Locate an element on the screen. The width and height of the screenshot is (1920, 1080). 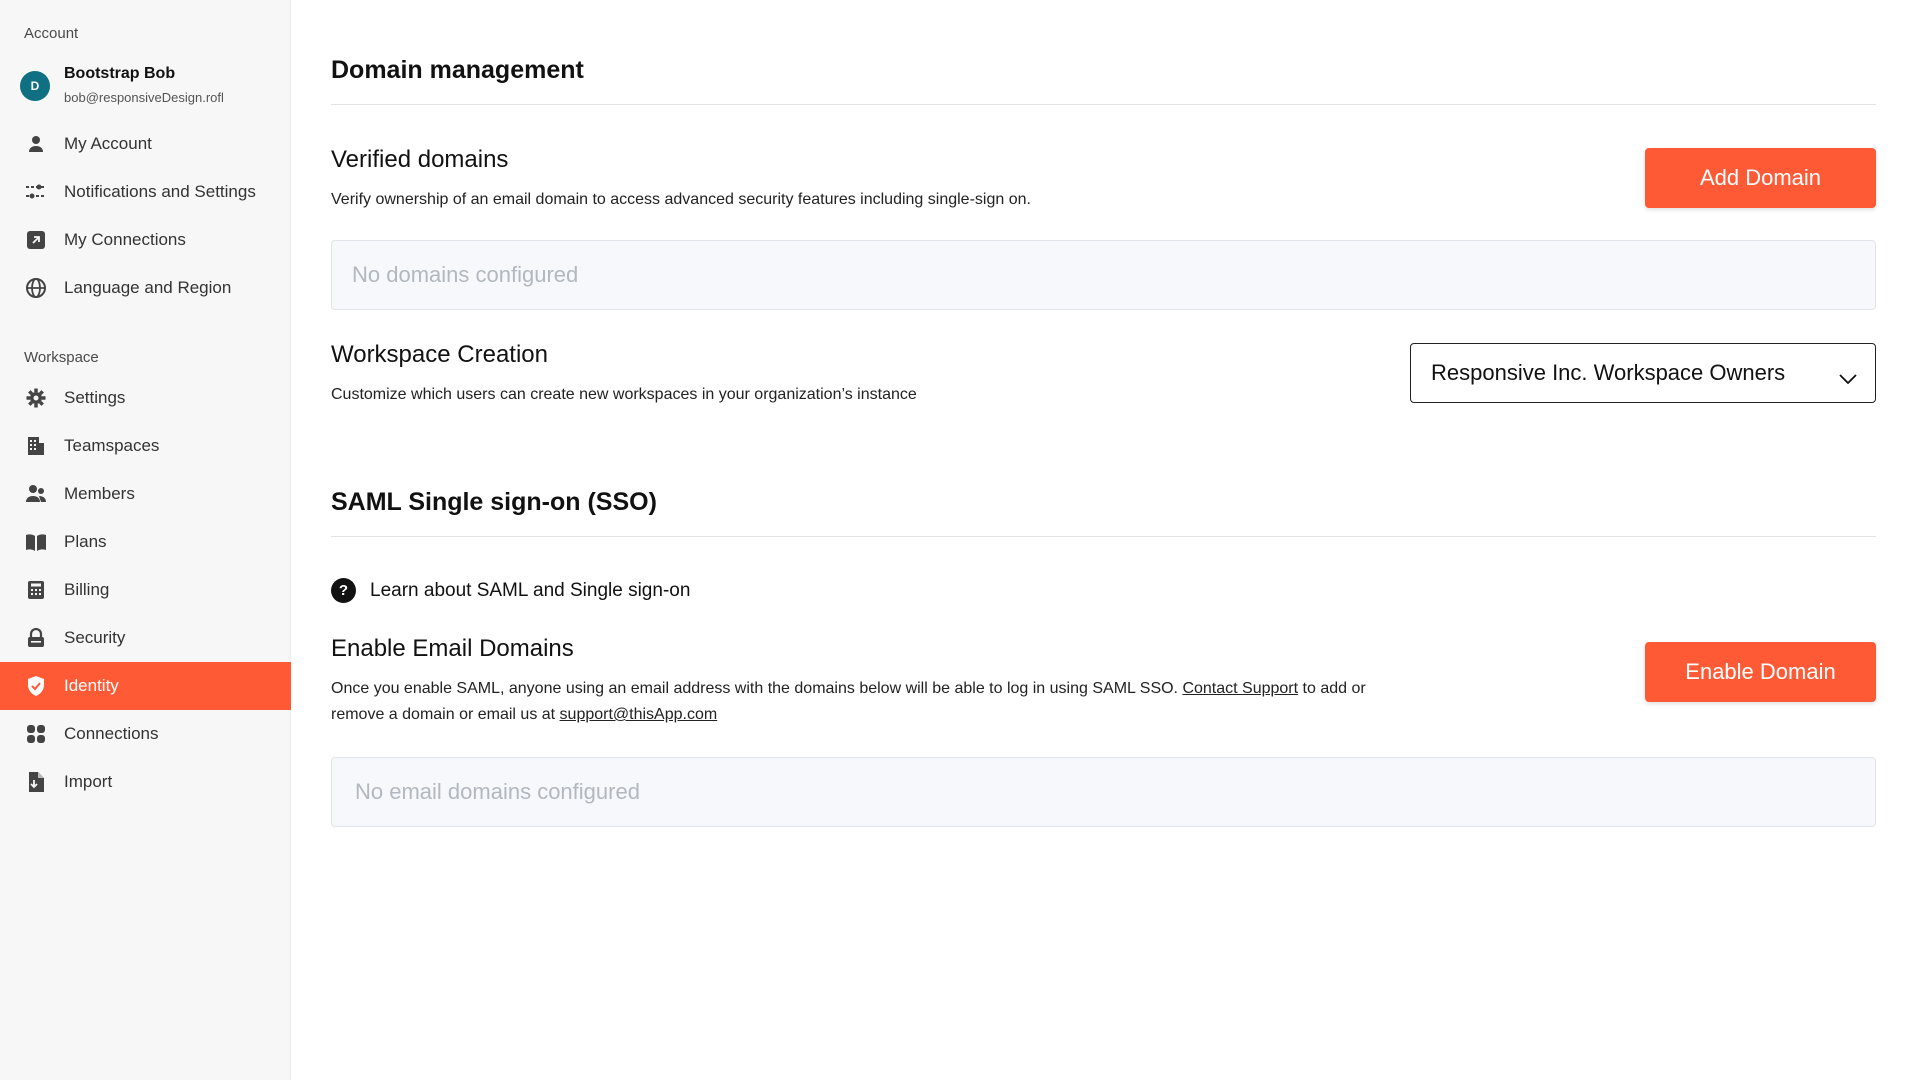
enable-domain-button: Enable Domain is located at coordinates (1760, 672).